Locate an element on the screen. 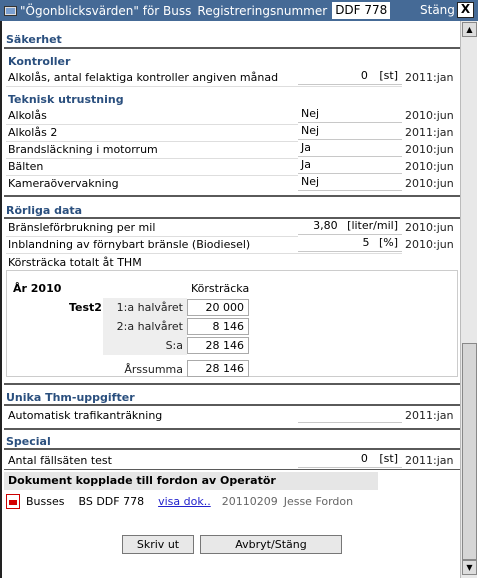  korstracka-row-label: 1:a halvåret is located at coordinates (149, 307).